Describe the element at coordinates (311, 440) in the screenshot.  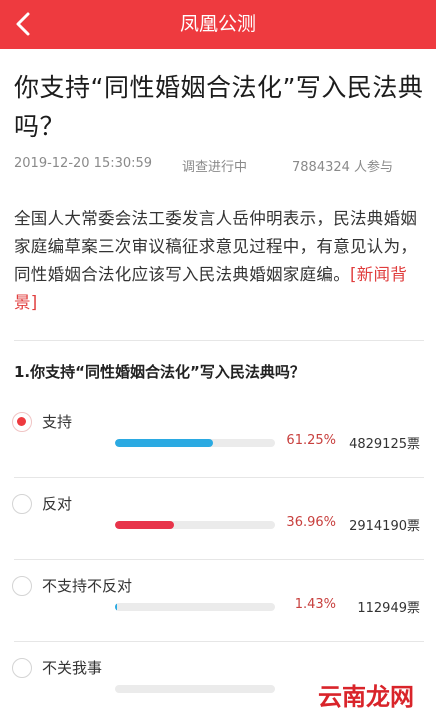
I see `result-percent: 61.25%` at that location.